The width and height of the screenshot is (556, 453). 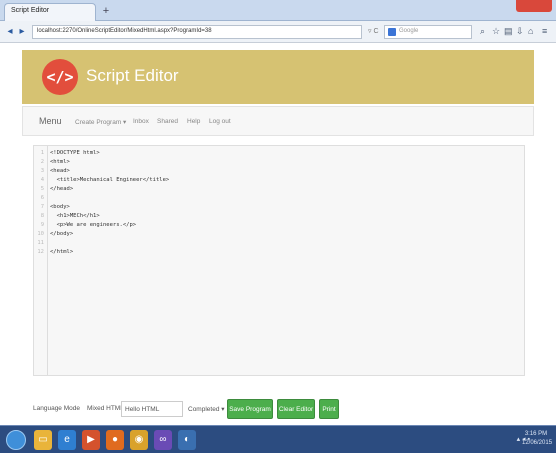 I want to click on taskbar: ▭ e ▶ ● ◉ ∞ ◐ ▴ ◂ ▪ 3:16 PM 12/06/2015, so click(x=278, y=439).